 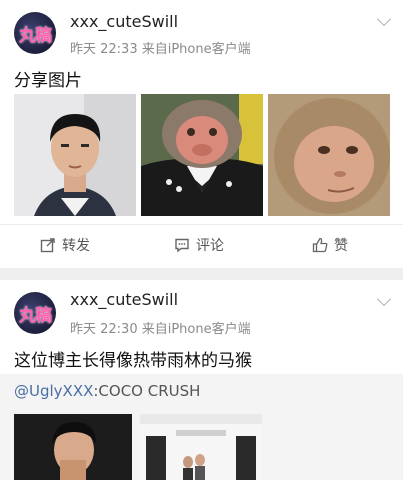 I want to click on repost-icon, so click(x=47, y=245).